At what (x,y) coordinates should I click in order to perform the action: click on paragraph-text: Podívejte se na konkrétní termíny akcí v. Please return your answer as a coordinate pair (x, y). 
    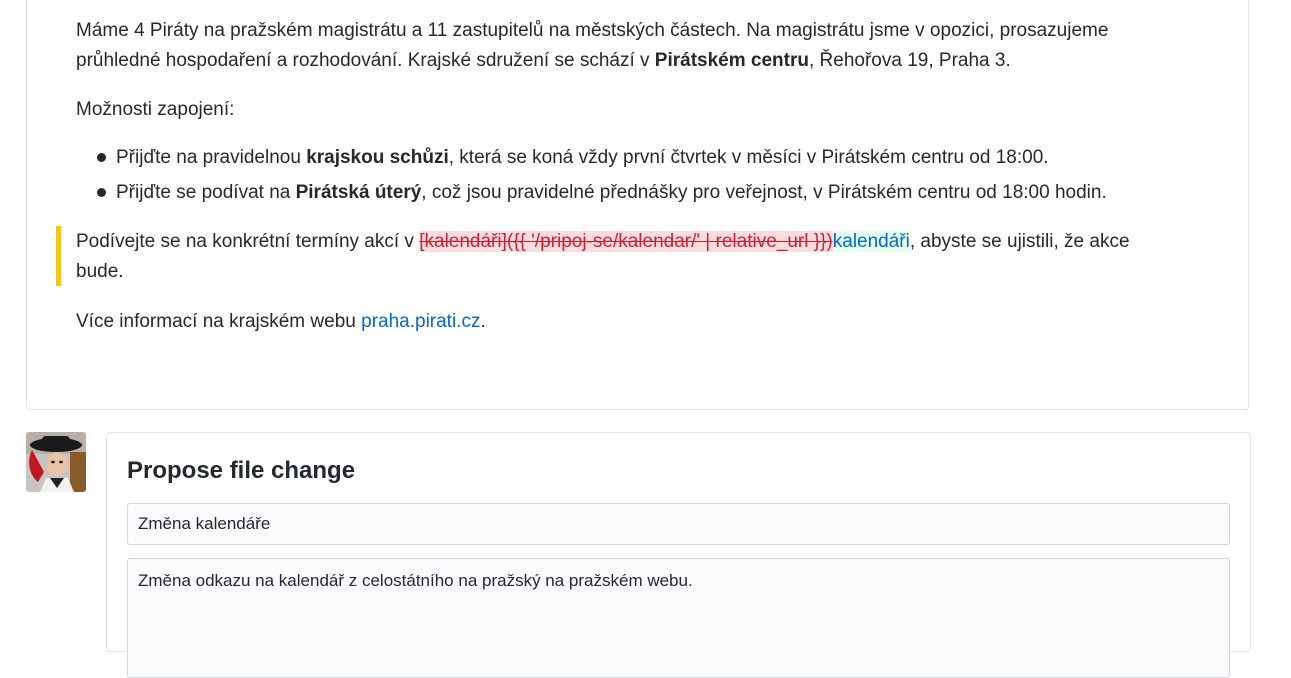
    Looking at the image, I should click on (248, 241).